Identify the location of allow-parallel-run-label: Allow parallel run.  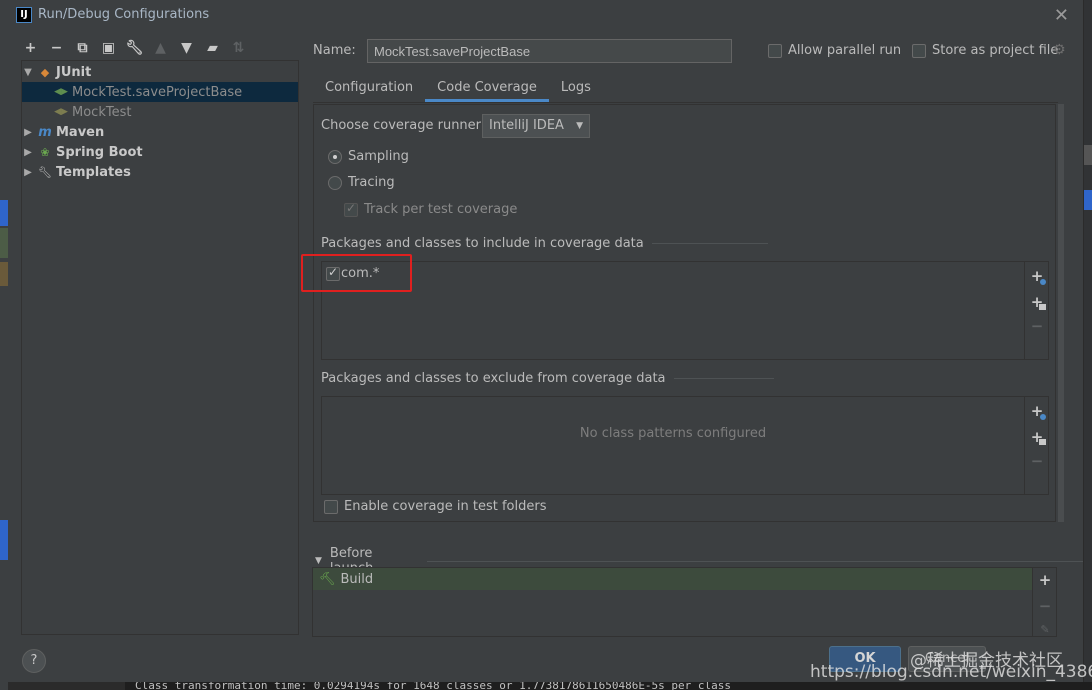
(845, 50).